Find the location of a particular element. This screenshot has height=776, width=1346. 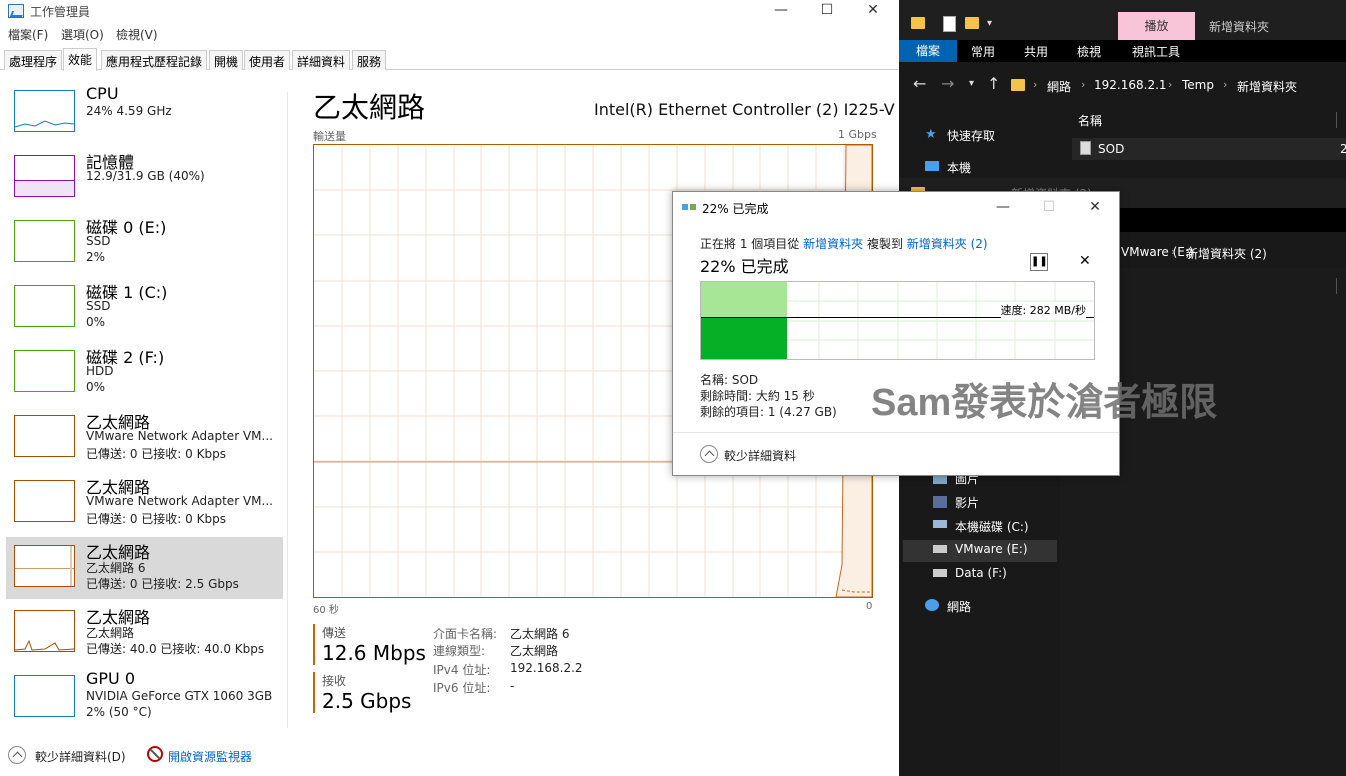

send-value: 12.6 Mbps is located at coordinates (374, 653).